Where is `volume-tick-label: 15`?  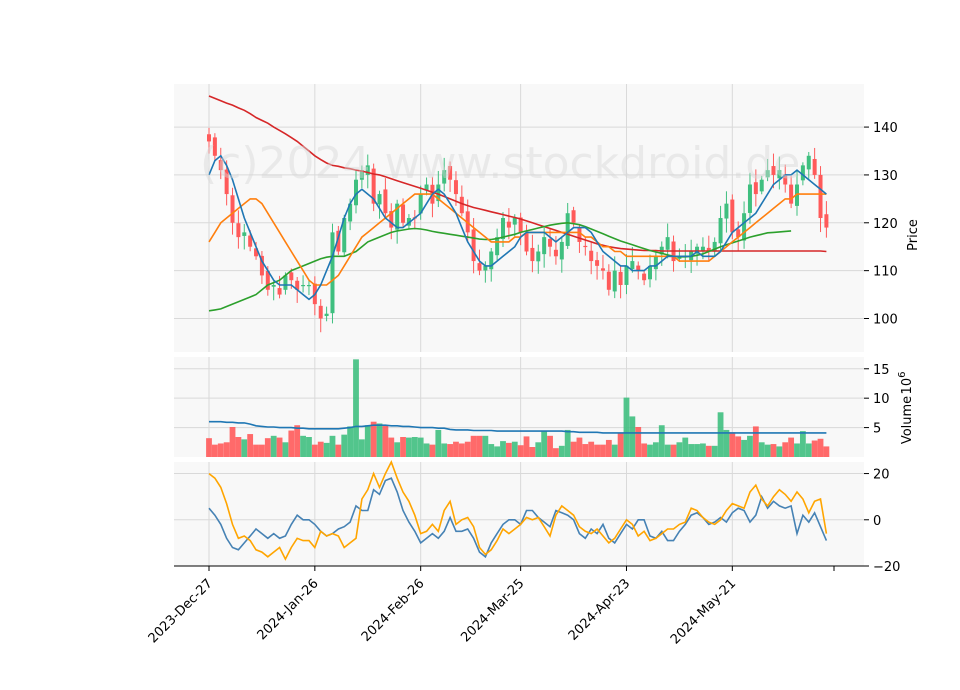
volume-tick-label: 15 is located at coordinates (881, 370).